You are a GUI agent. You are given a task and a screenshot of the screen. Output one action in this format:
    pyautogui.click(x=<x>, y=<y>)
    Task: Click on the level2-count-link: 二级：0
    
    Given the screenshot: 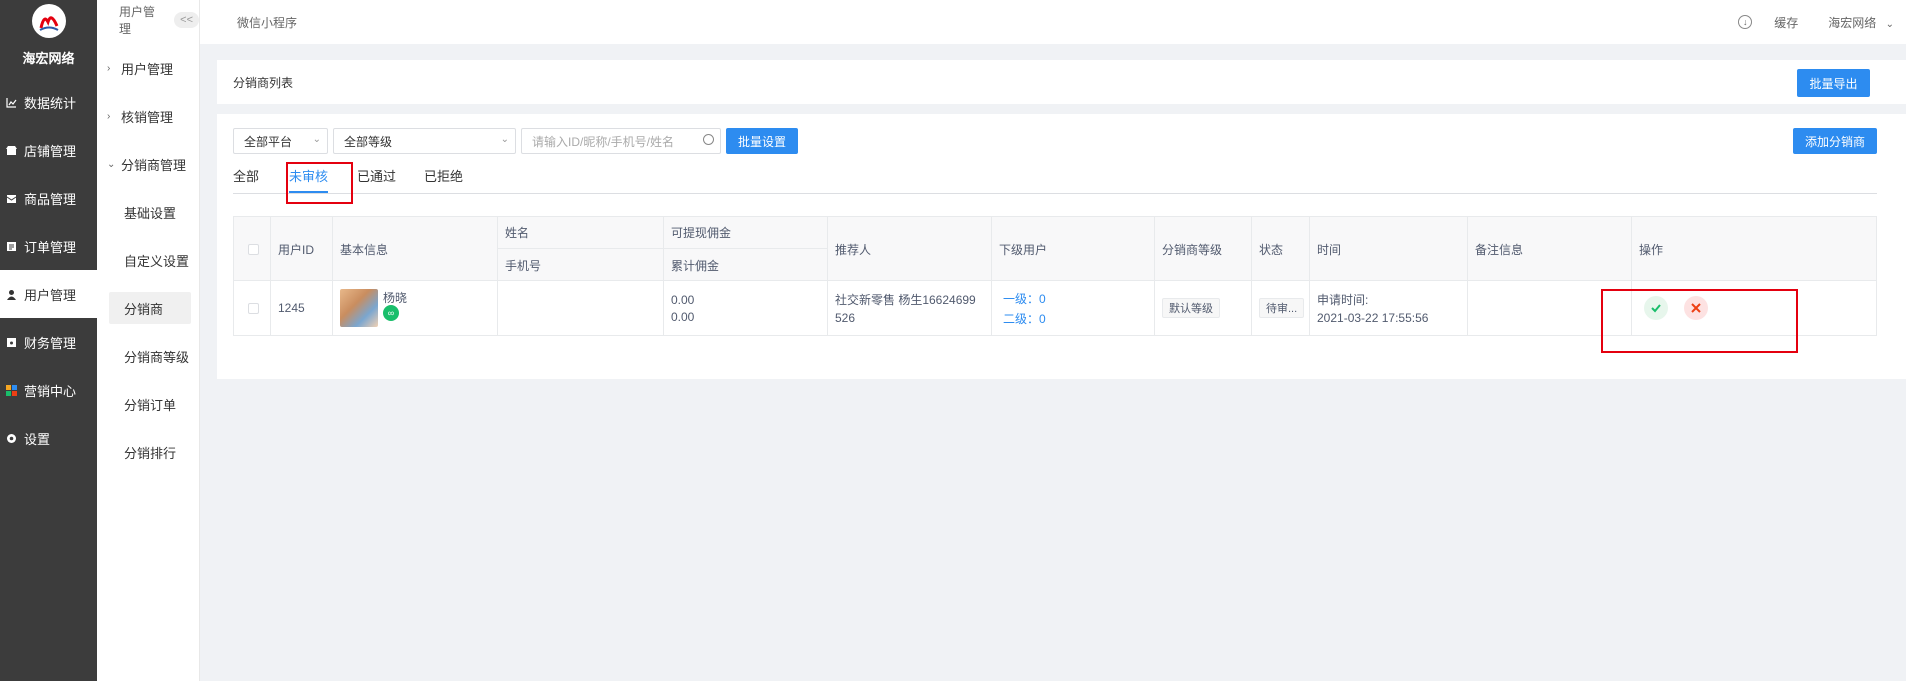 What is the action you would take?
    pyautogui.click(x=1024, y=318)
    